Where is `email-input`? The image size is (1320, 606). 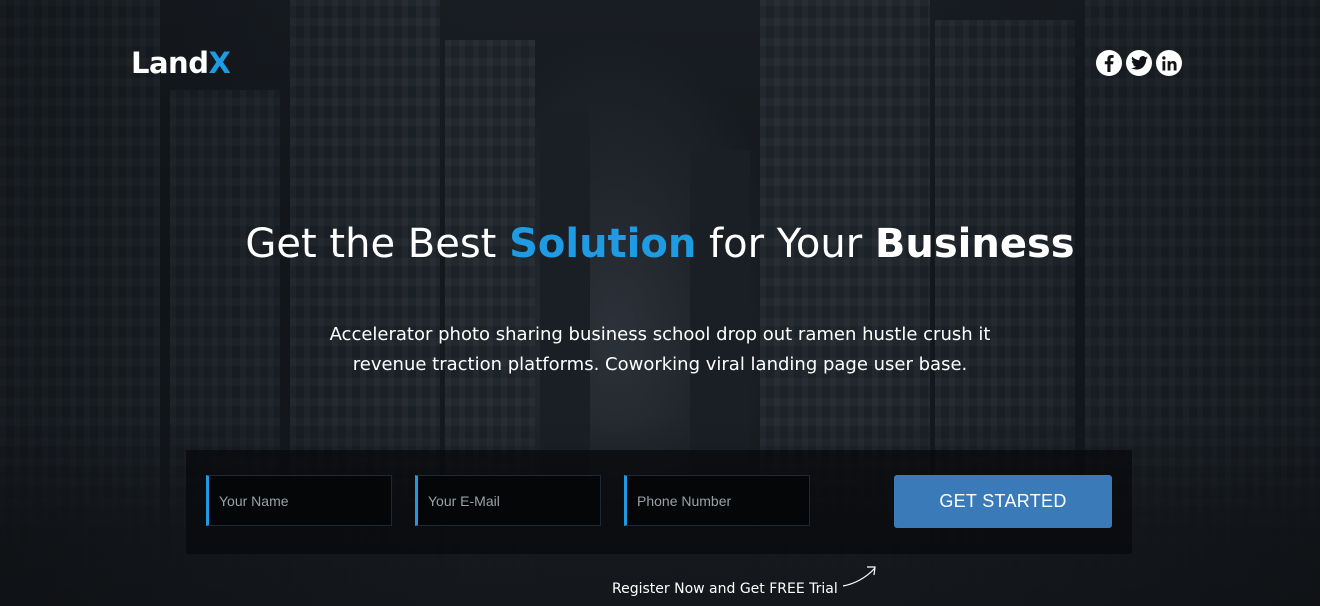
email-input is located at coordinates (508, 500).